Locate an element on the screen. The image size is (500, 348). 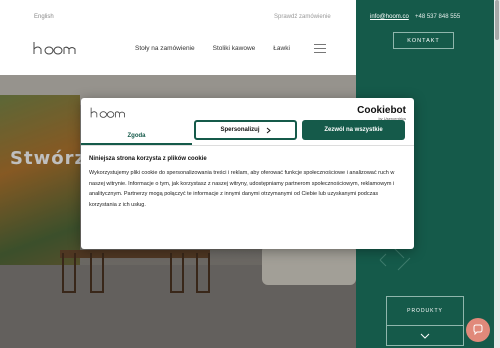
phone-link: +48 537 848 555 is located at coordinates (437, 17).